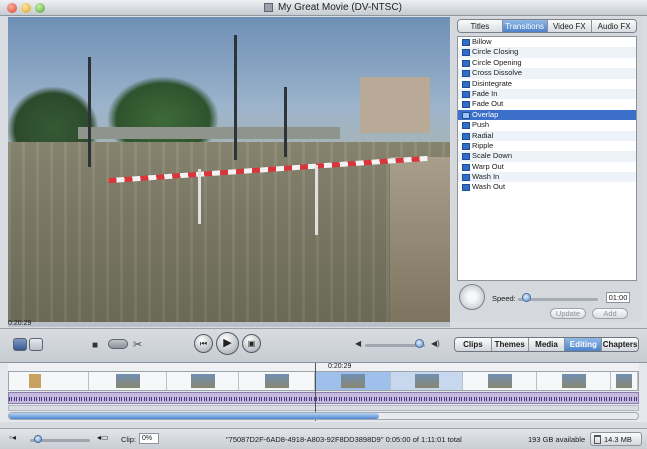  Describe the element at coordinates (547, 52) in the screenshot. I see `transition-item-circle-closing: Circle Closing` at that location.